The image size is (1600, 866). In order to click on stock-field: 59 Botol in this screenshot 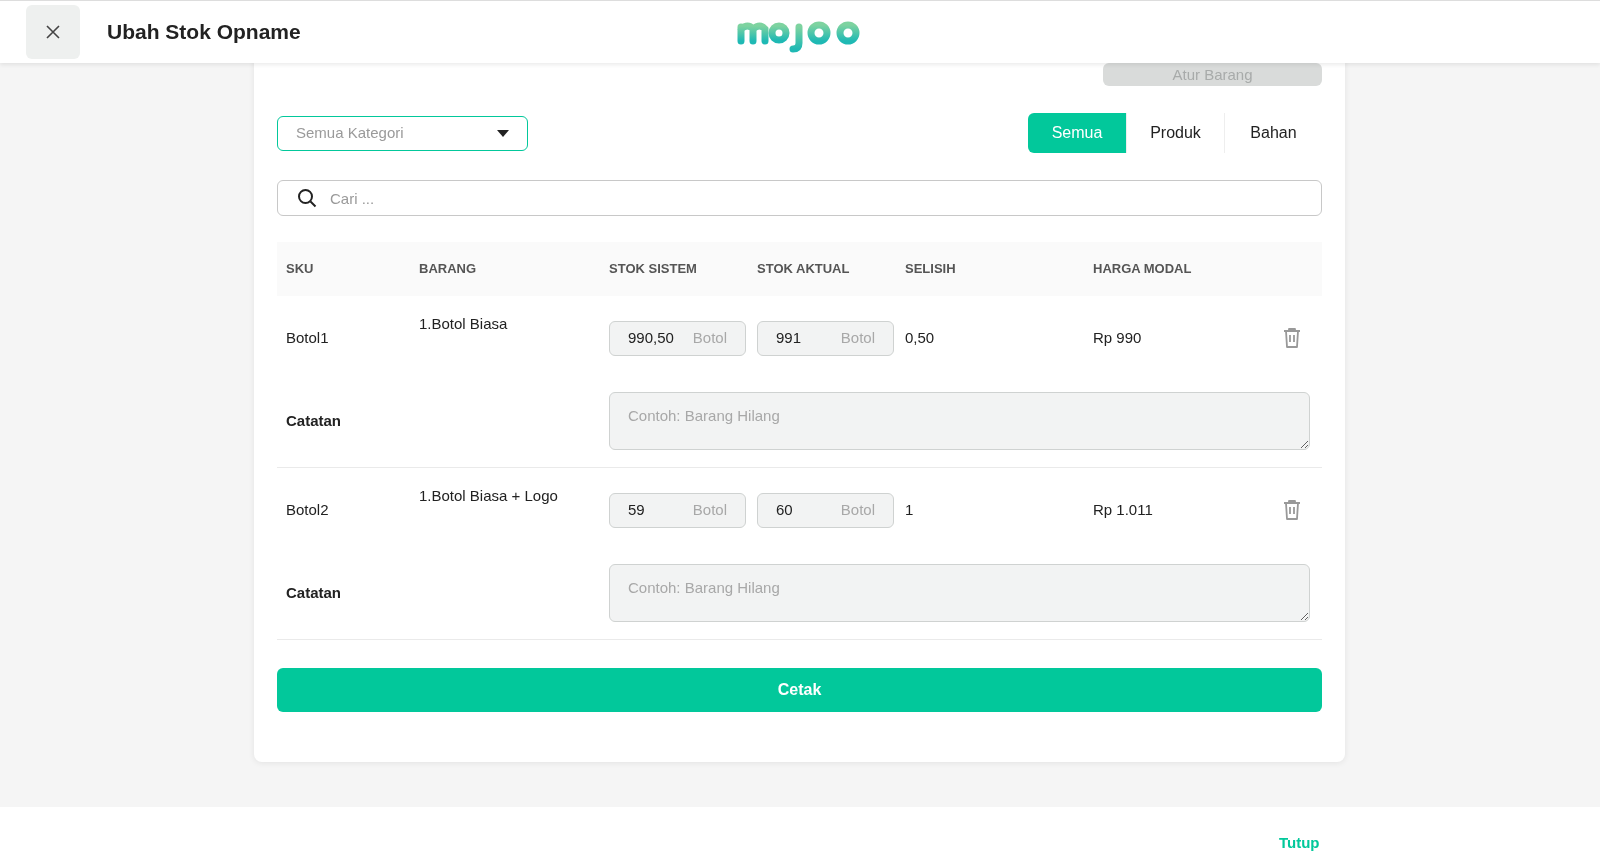, I will do `click(677, 510)`.